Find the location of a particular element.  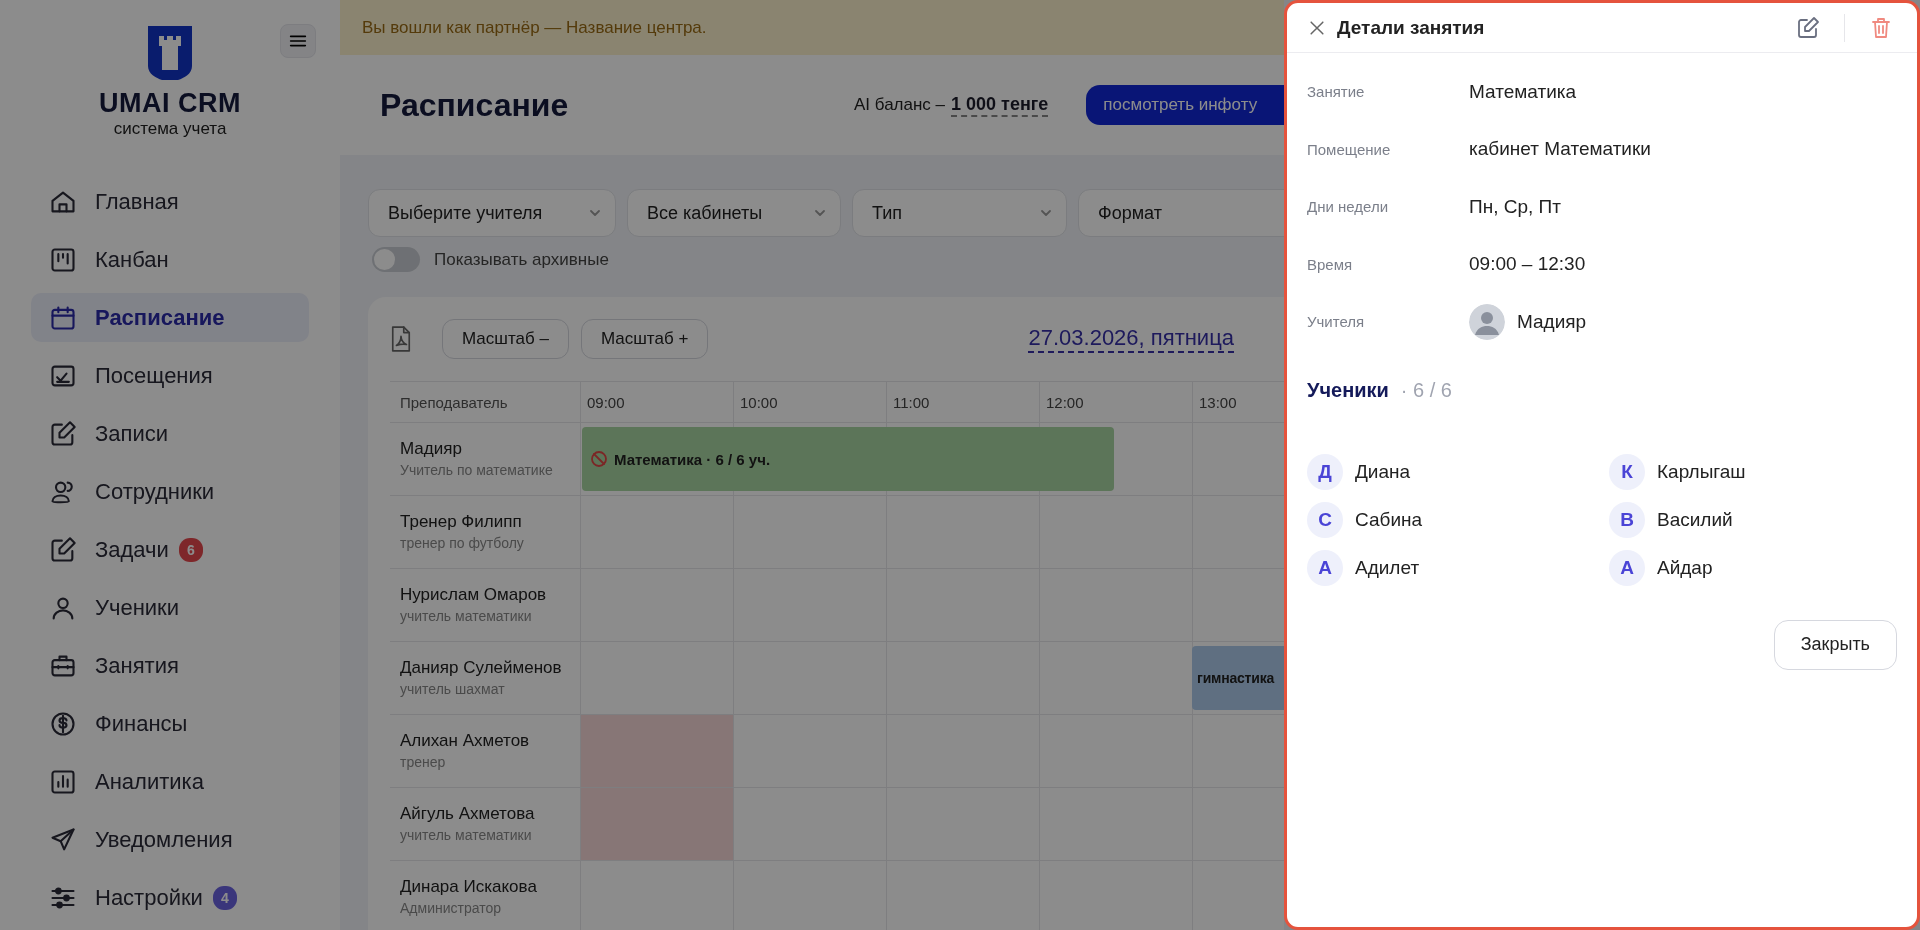

student-name: Карлыгаш is located at coordinates (1701, 471).